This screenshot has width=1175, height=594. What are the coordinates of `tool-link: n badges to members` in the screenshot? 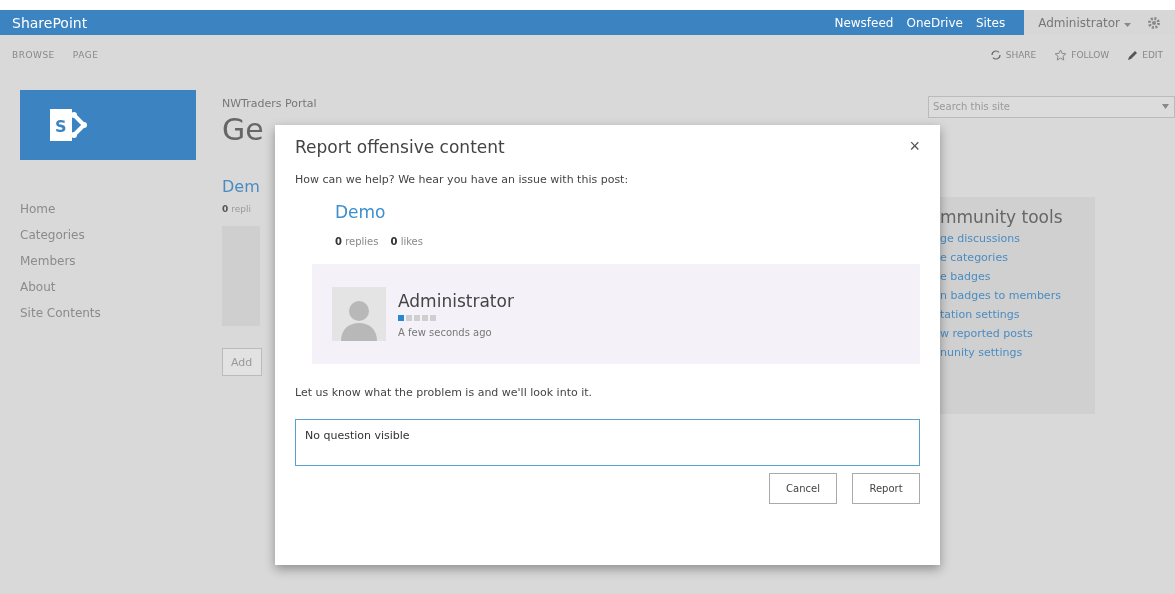 It's located at (1000, 295).